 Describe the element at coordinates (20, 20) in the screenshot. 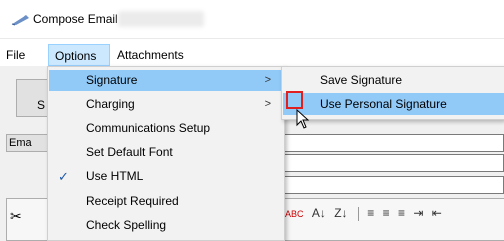

I see `compose-email-icon` at that location.